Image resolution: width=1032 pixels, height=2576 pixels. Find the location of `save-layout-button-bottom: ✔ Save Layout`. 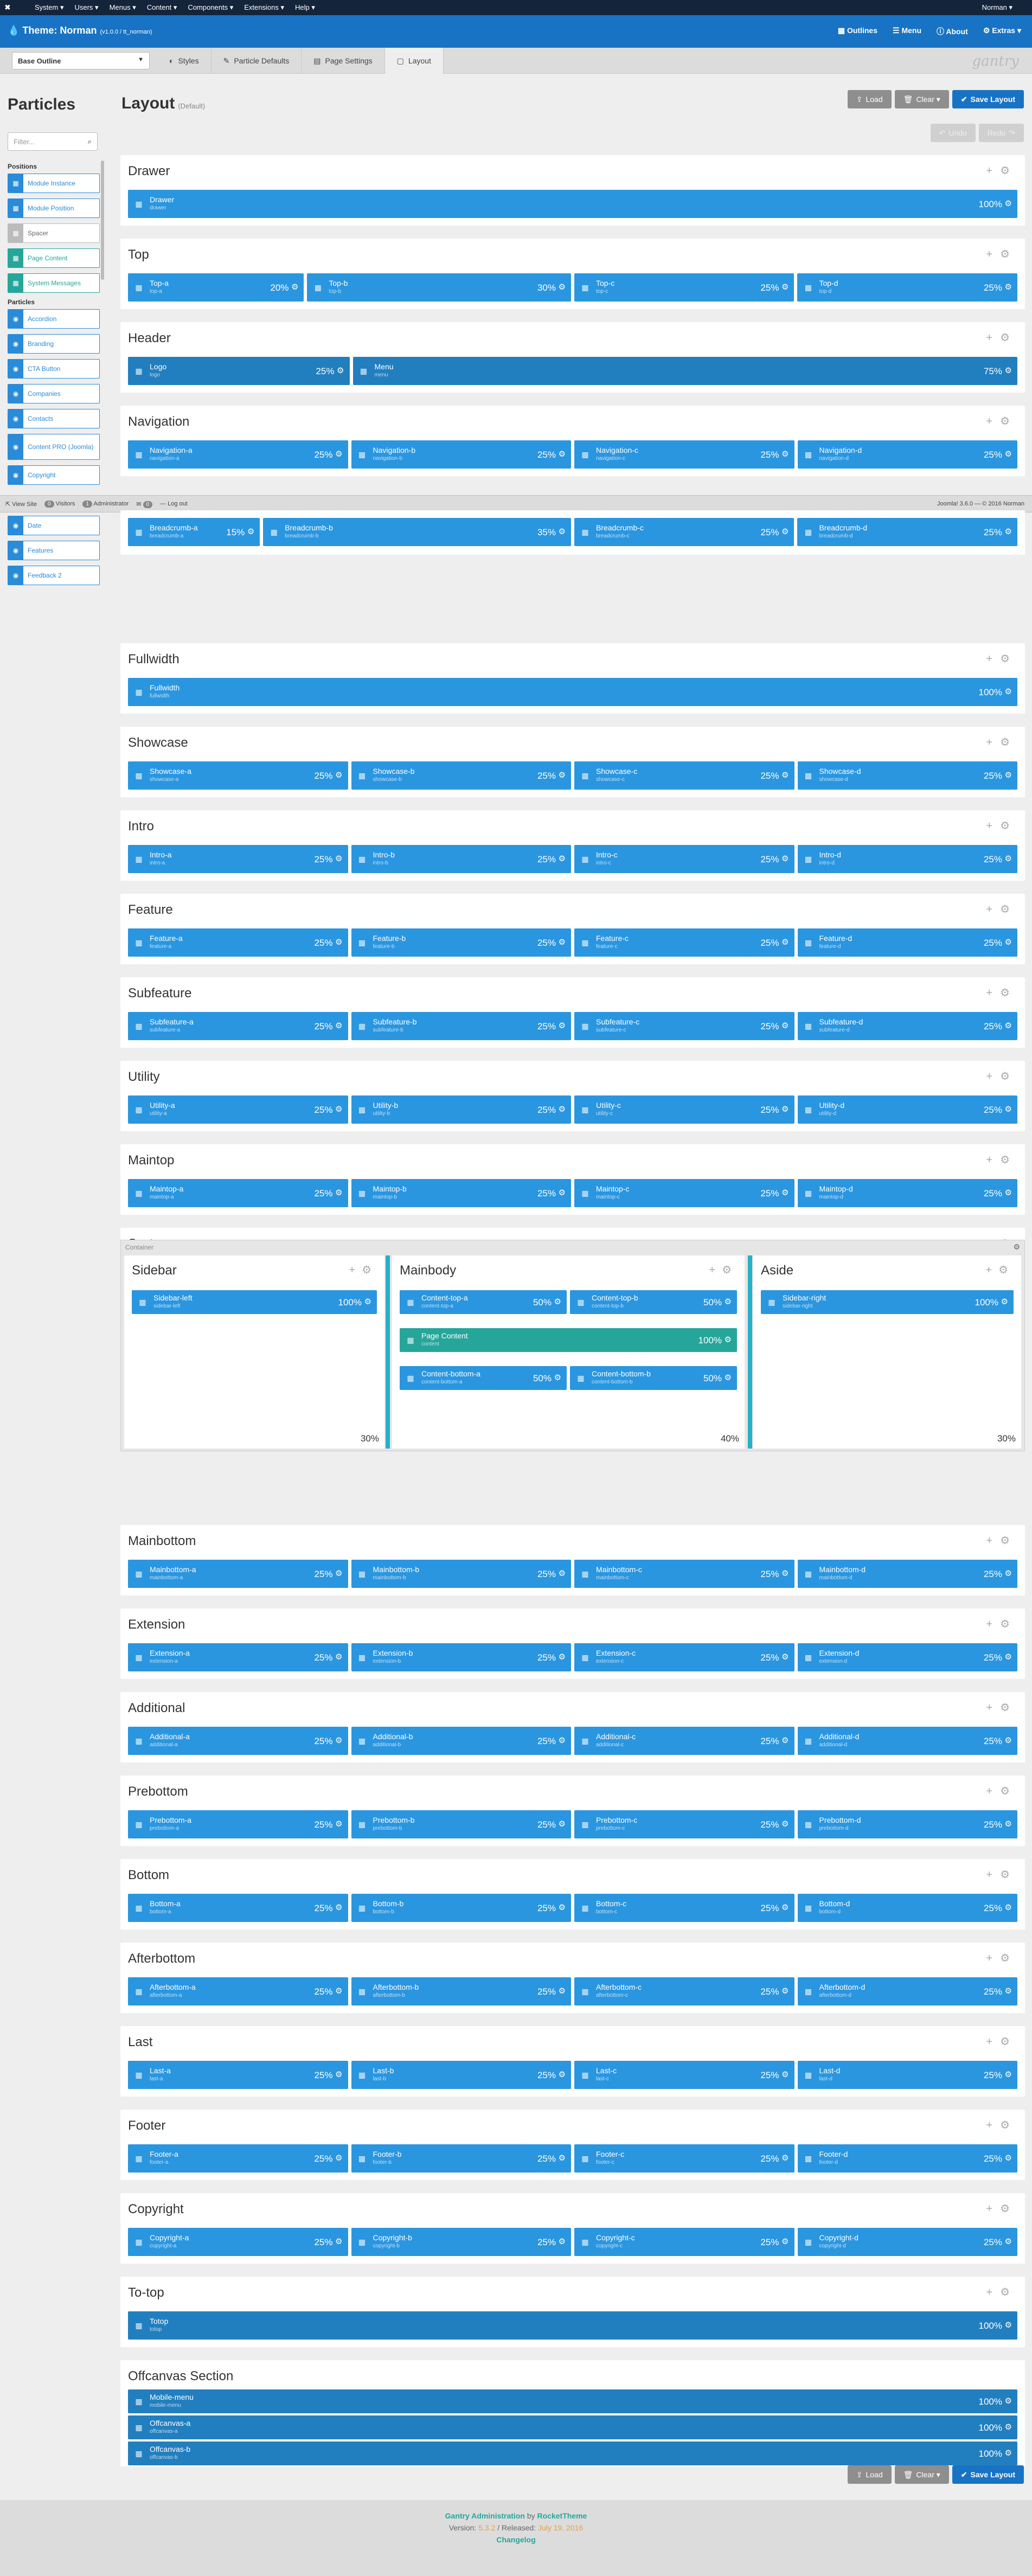

save-layout-button-bottom: ✔ Save Layout is located at coordinates (988, 2474).